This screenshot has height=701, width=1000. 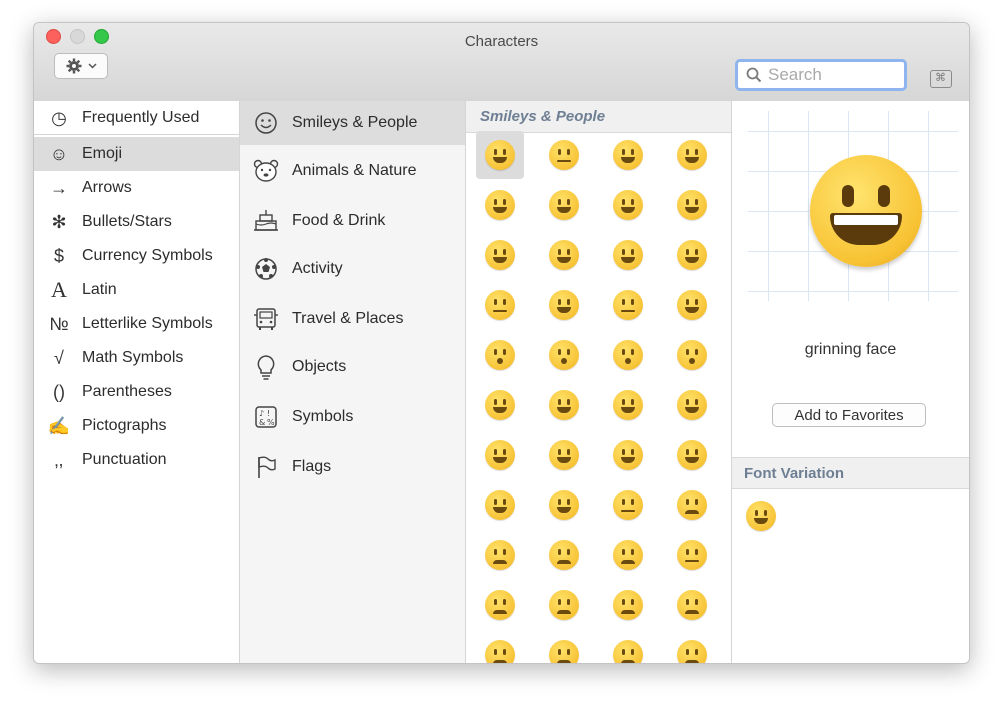 I want to click on relaxed-icon, so click(x=500, y=255).